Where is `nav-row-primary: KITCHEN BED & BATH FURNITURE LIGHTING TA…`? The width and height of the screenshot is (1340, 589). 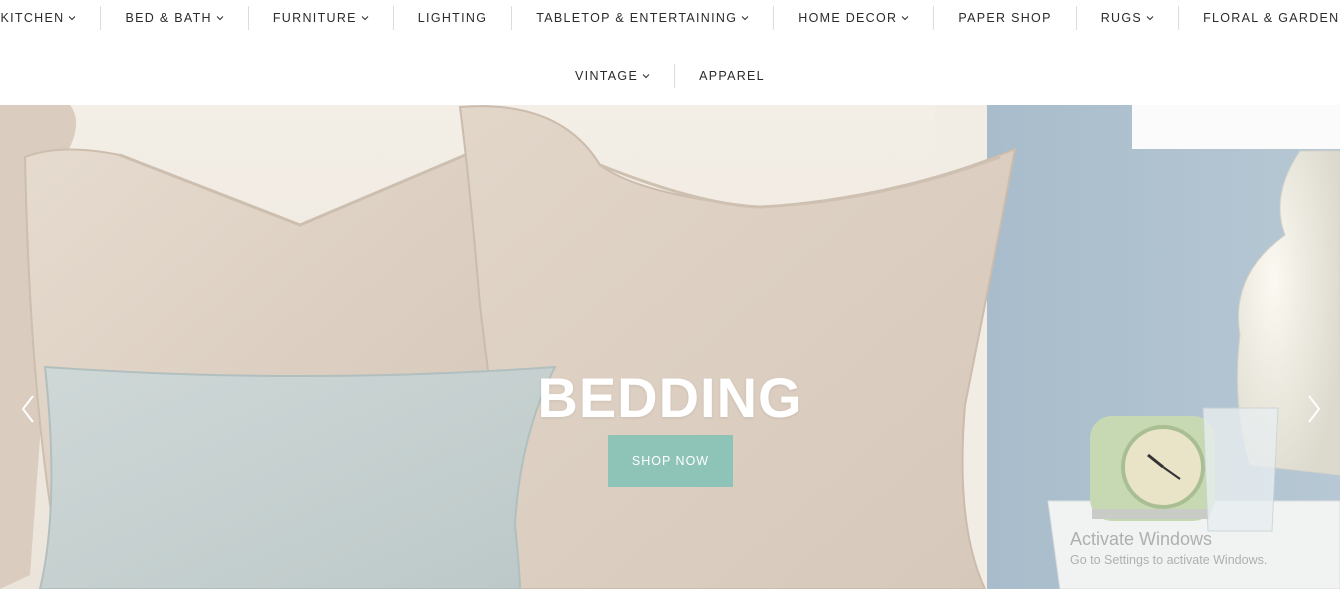
nav-row-primary: KITCHEN BED & BATH FURNITURE LIGHTING TA… is located at coordinates (670, 18).